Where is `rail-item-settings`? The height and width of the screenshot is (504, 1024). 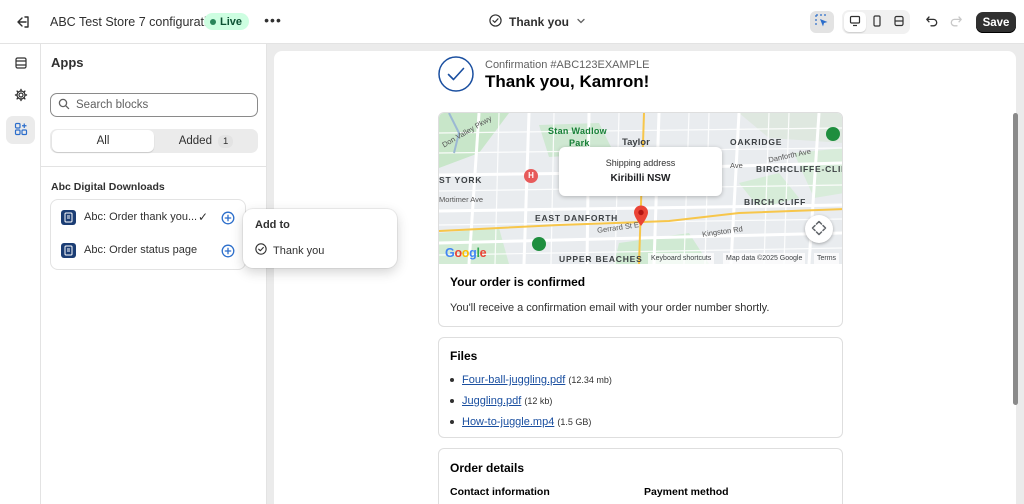 rail-item-settings is located at coordinates (20, 96).